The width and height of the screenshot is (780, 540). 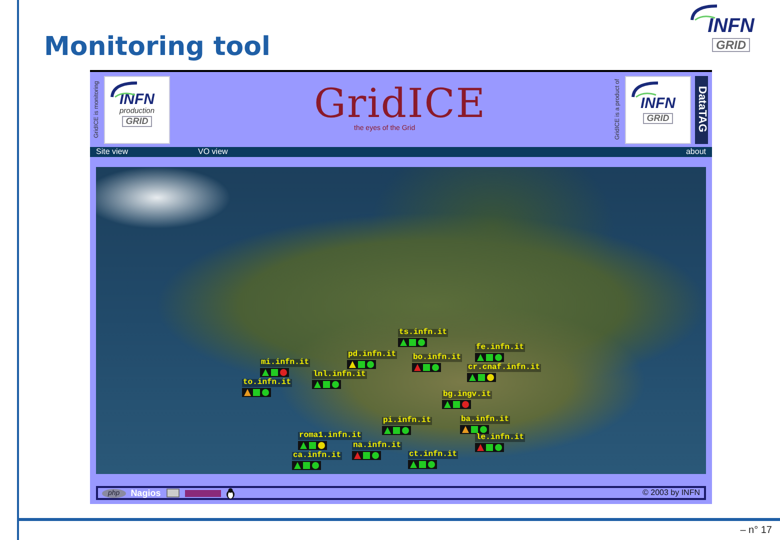 What do you see at coordinates (671, 493) in the screenshot?
I see `copyright-text: © 2003 by INFN` at bounding box center [671, 493].